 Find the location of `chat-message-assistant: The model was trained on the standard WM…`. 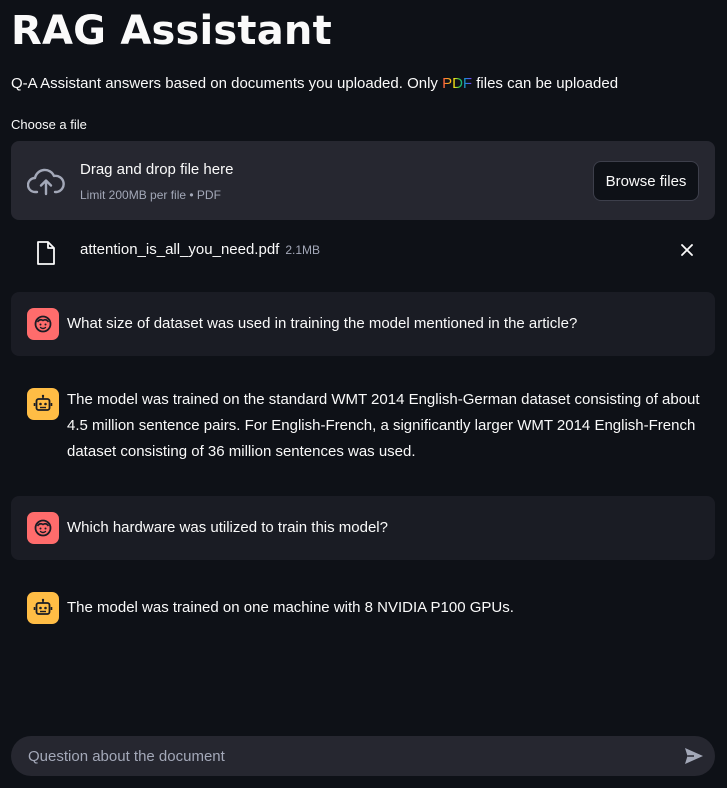

chat-message-assistant: The model was trained on the standard WM… is located at coordinates (363, 425).